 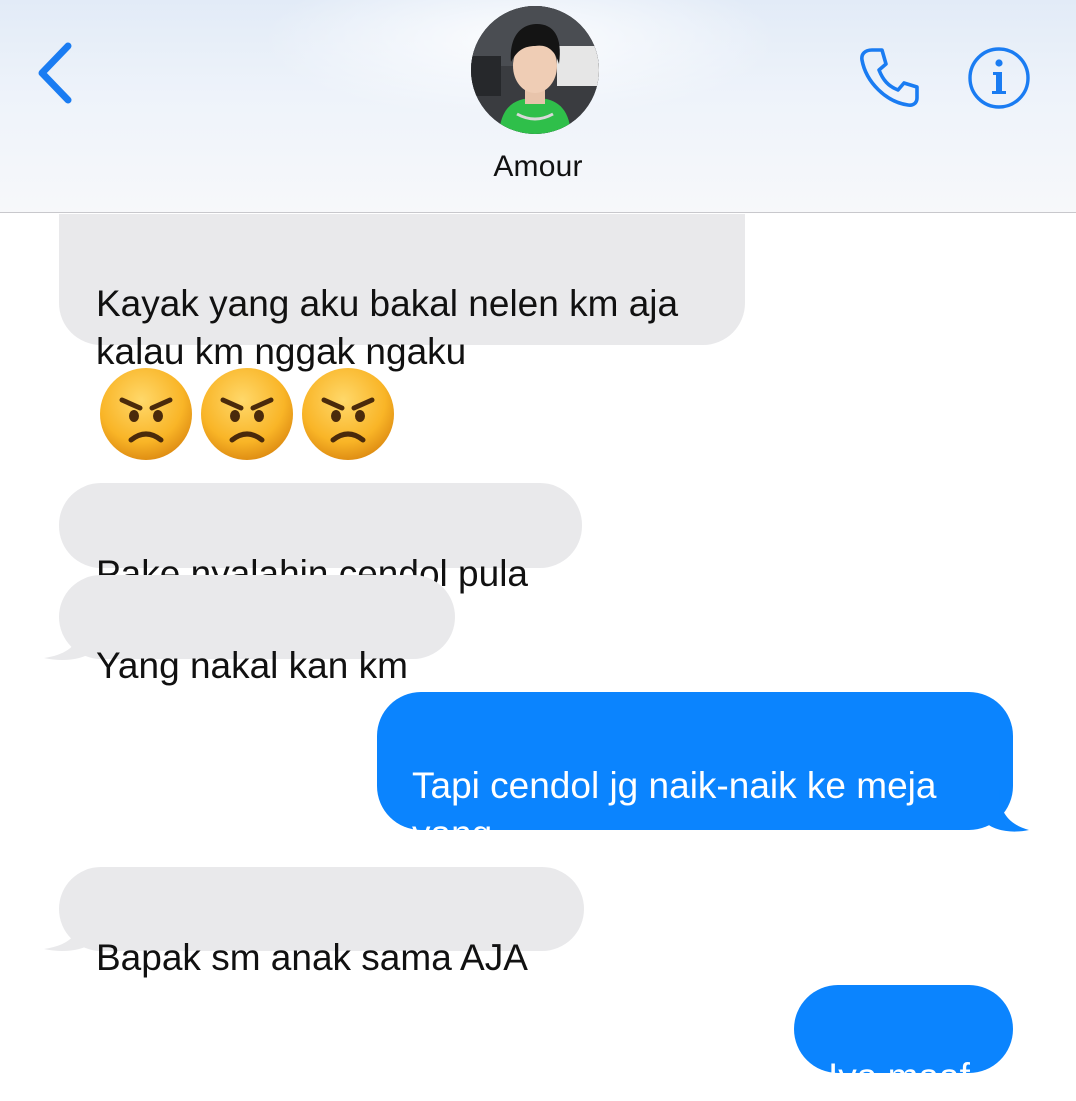 What do you see at coordinates (899, 1076) in the screenshot?
I see `message-text: Iya maaf` at bounding box center [899, 1076].